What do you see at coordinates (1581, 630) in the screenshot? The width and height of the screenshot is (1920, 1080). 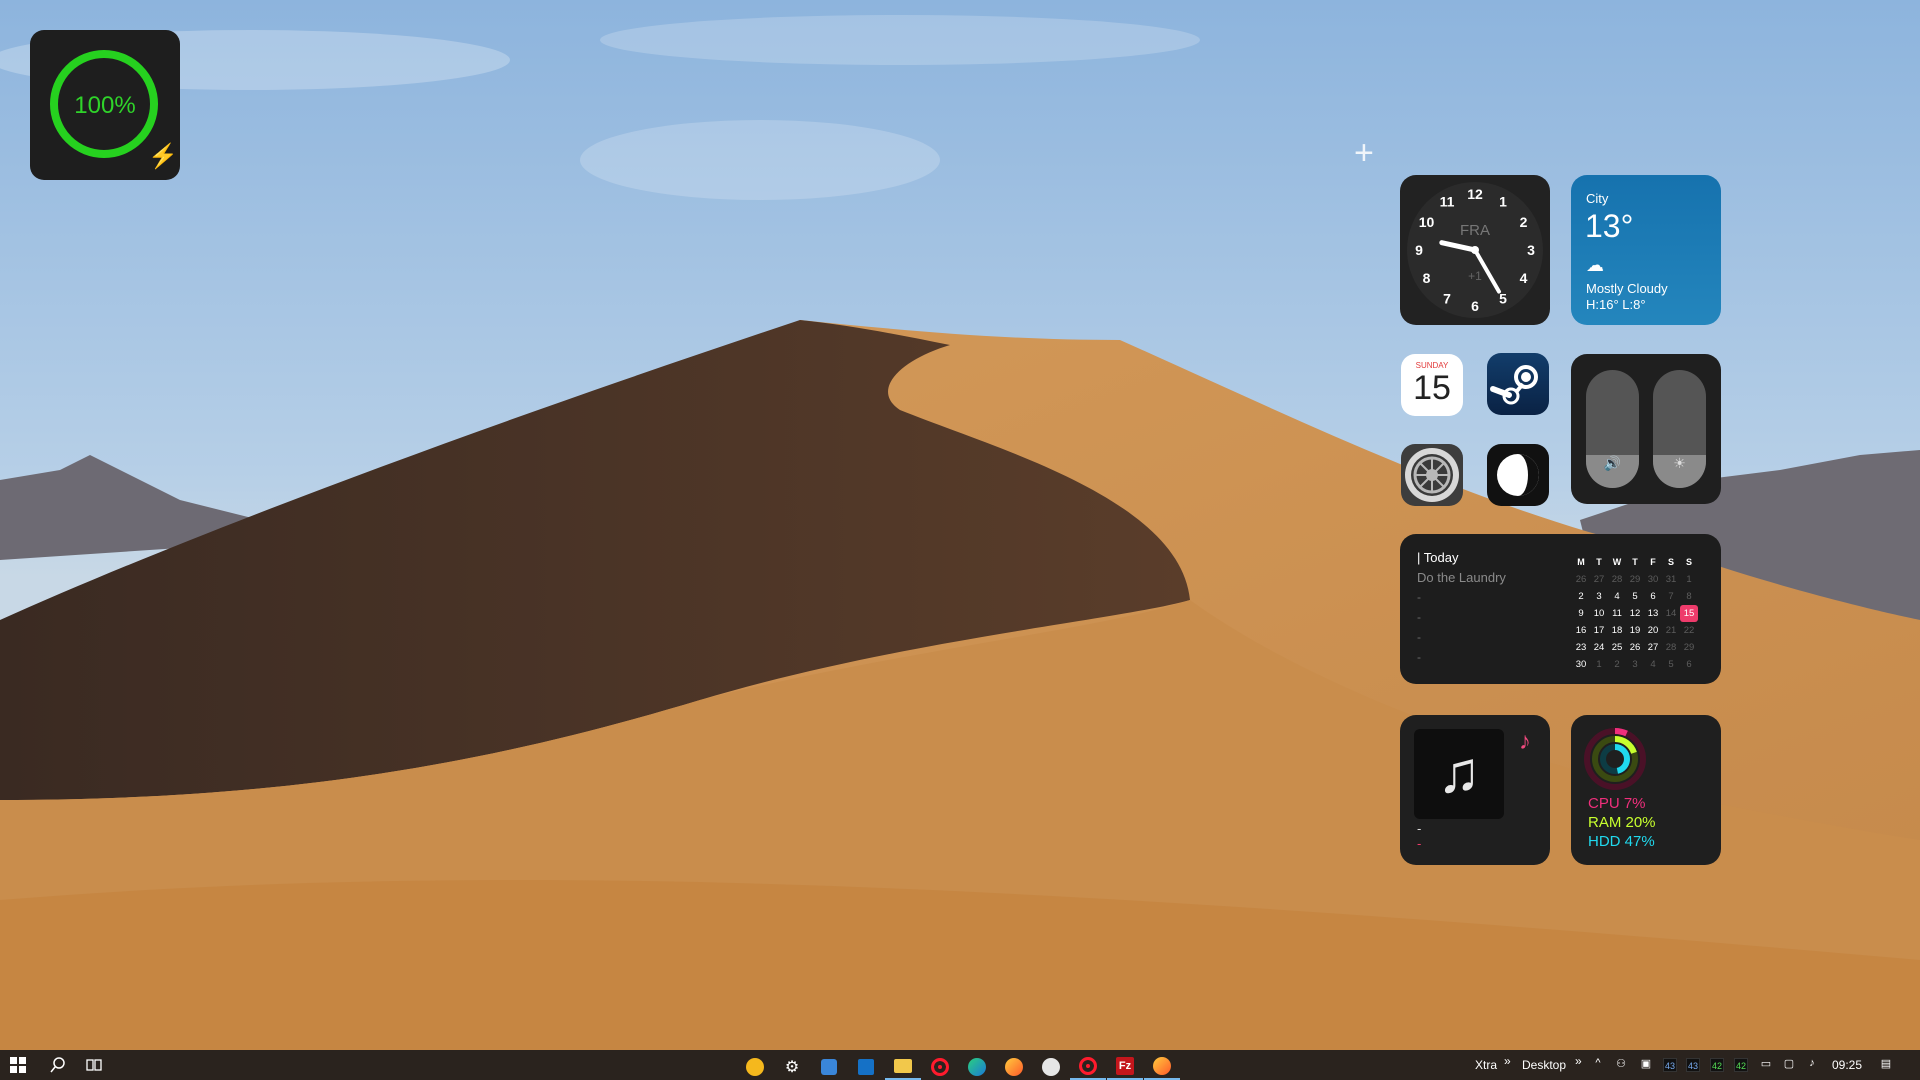 I see `calendar-day: 16` at bounding box center [1581, 630].